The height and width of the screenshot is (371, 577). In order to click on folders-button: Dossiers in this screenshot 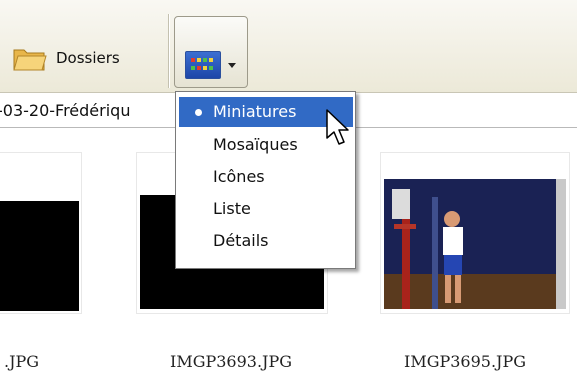, I will do `click(87, 58)`.